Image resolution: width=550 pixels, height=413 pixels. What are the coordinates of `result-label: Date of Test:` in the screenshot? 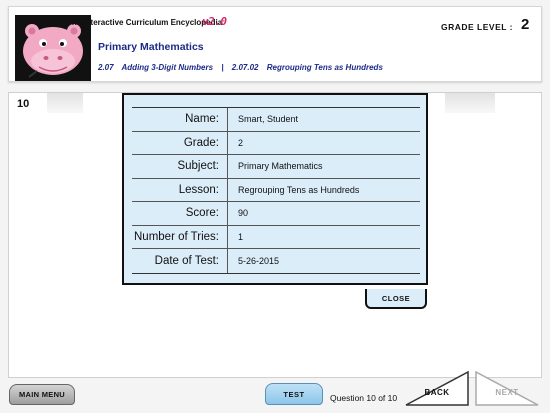 It's located at (180, 261).